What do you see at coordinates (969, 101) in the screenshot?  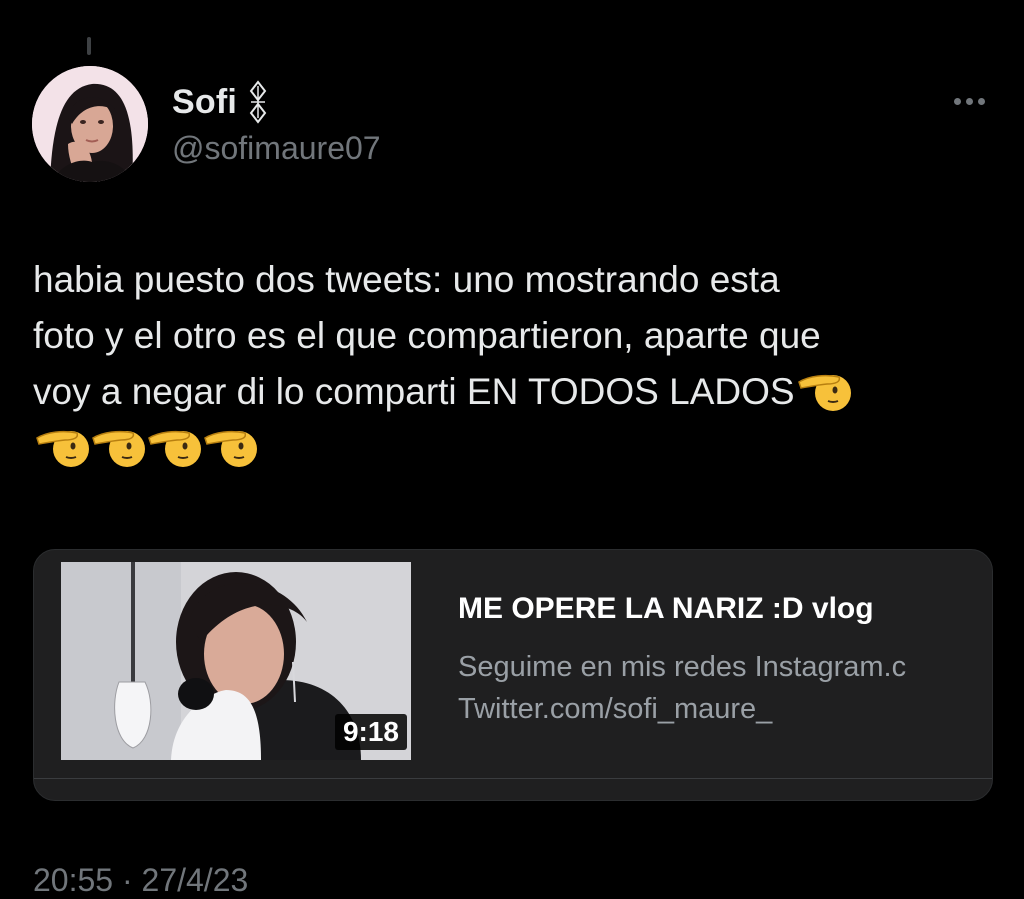 I see `more-options-button` at bounding box center [969, 101].